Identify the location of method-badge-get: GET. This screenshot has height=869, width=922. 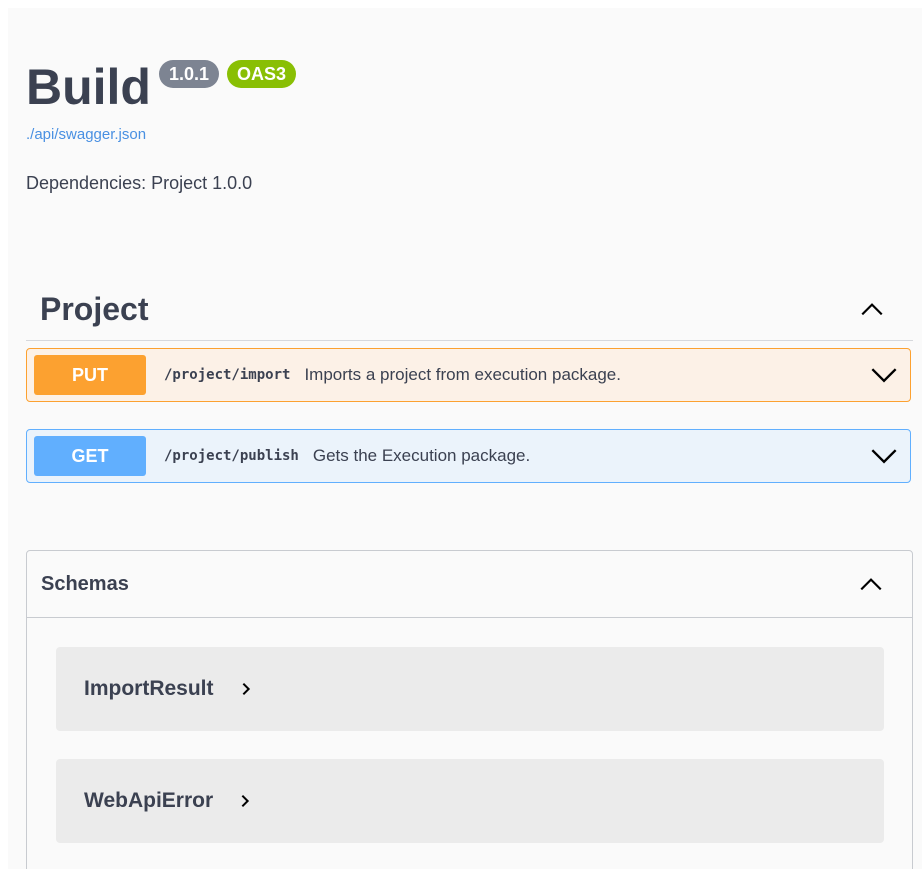
(90, 456).